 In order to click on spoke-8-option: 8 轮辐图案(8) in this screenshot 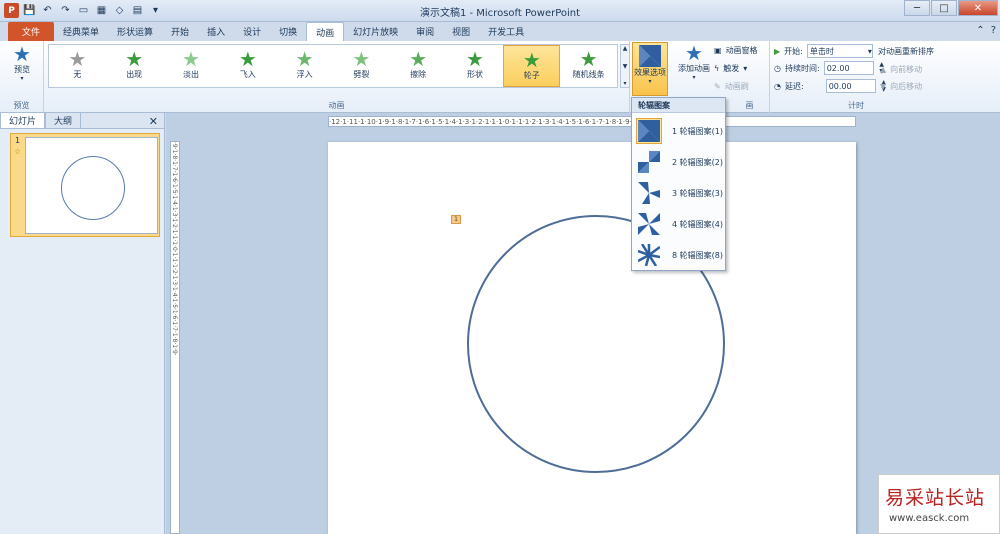, I will do `click(679, 255)`.